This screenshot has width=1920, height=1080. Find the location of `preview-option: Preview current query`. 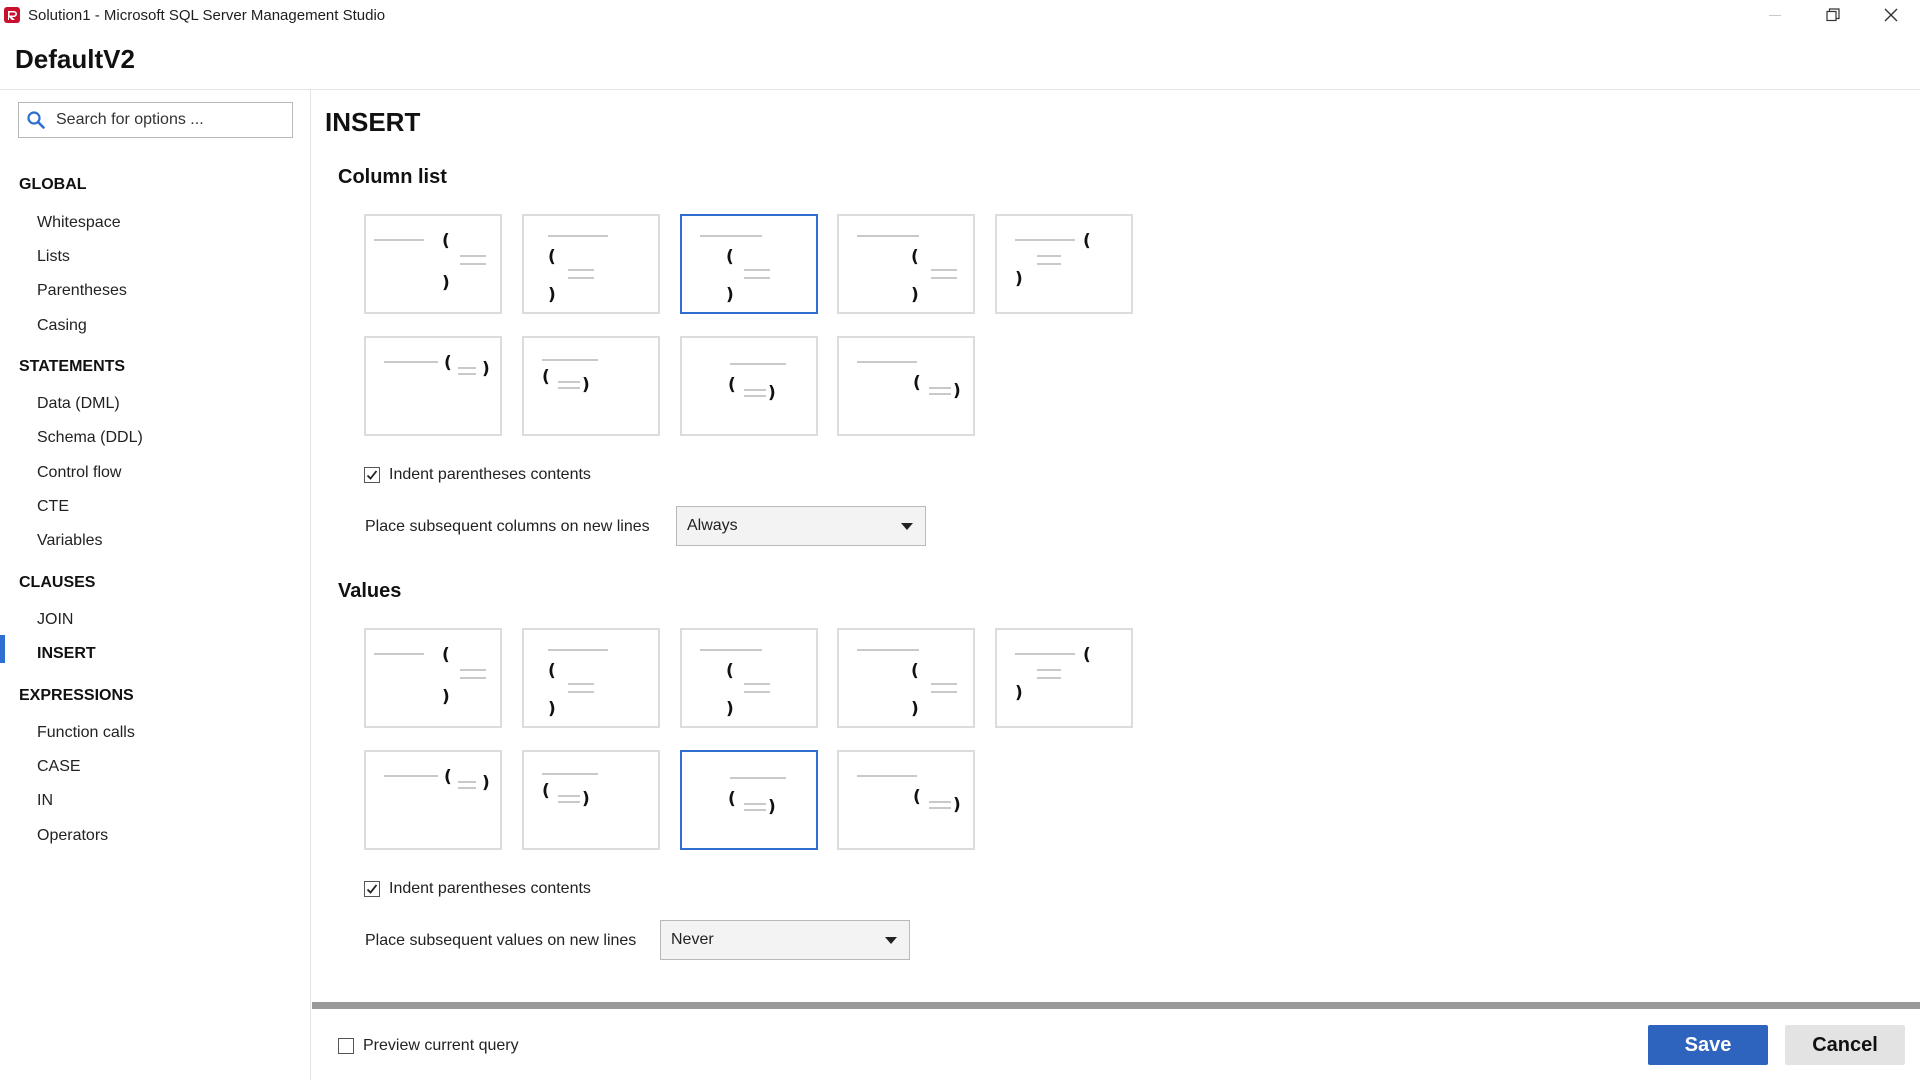

preview-option: Preview current query is located at coordinates (428, 1046).